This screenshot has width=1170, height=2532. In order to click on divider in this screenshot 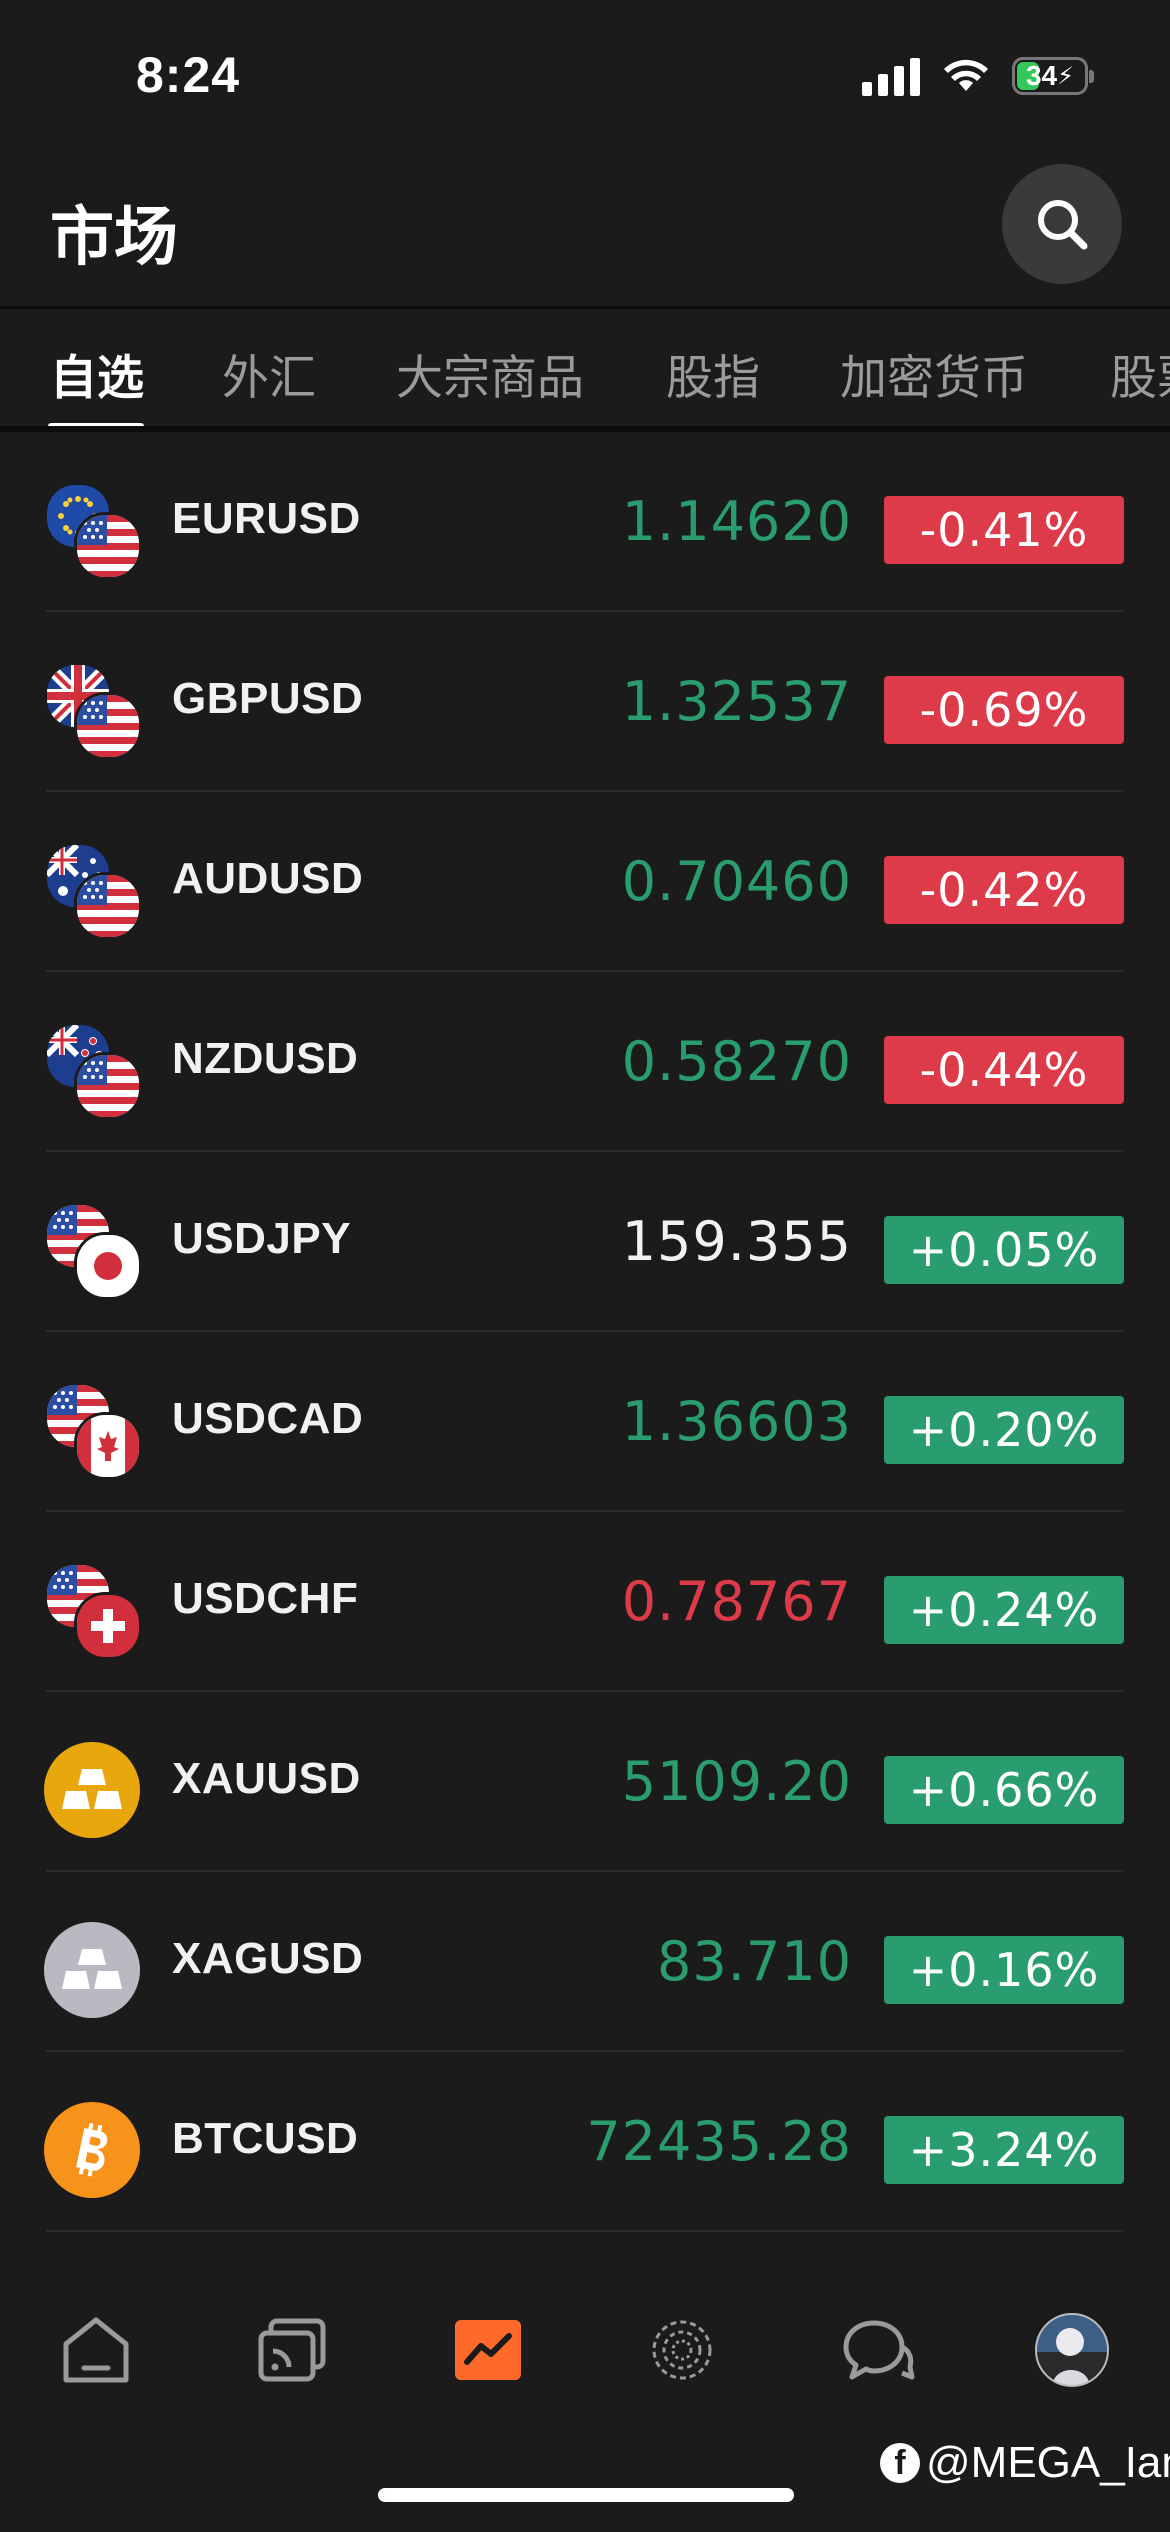, I will do `click(585, 2231)`.